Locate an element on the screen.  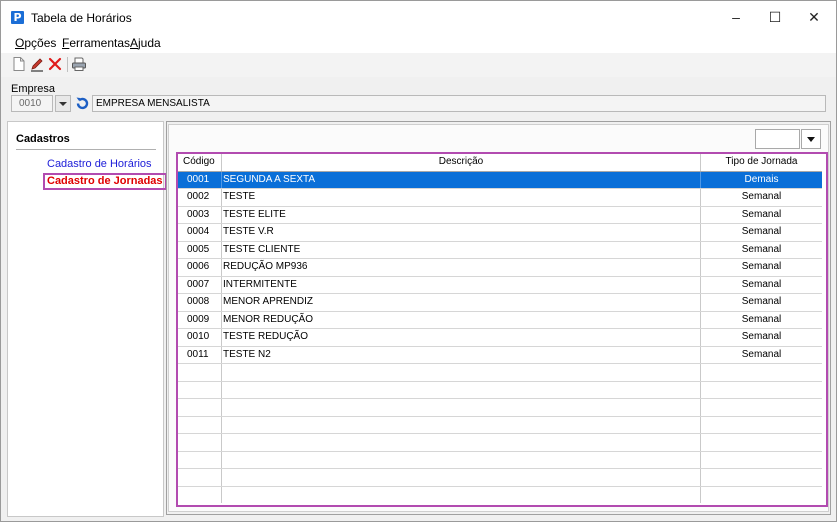
table-row: 0003 TESTE ELITE Semanal is located at coordinates (500, 215).